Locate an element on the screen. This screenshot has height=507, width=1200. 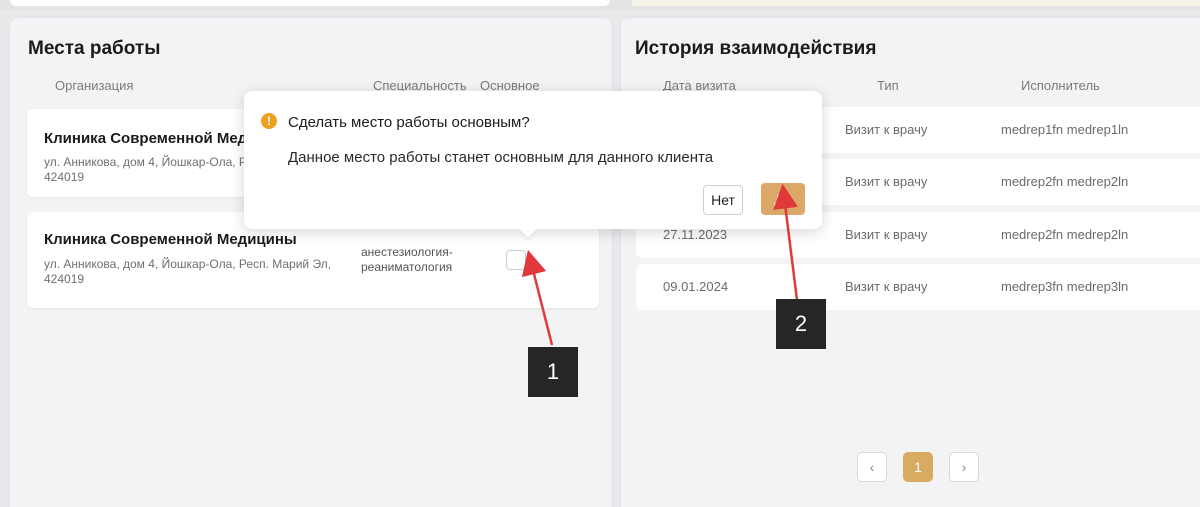
annotation-badge-1: 1 is located at coordinates (553, 372).